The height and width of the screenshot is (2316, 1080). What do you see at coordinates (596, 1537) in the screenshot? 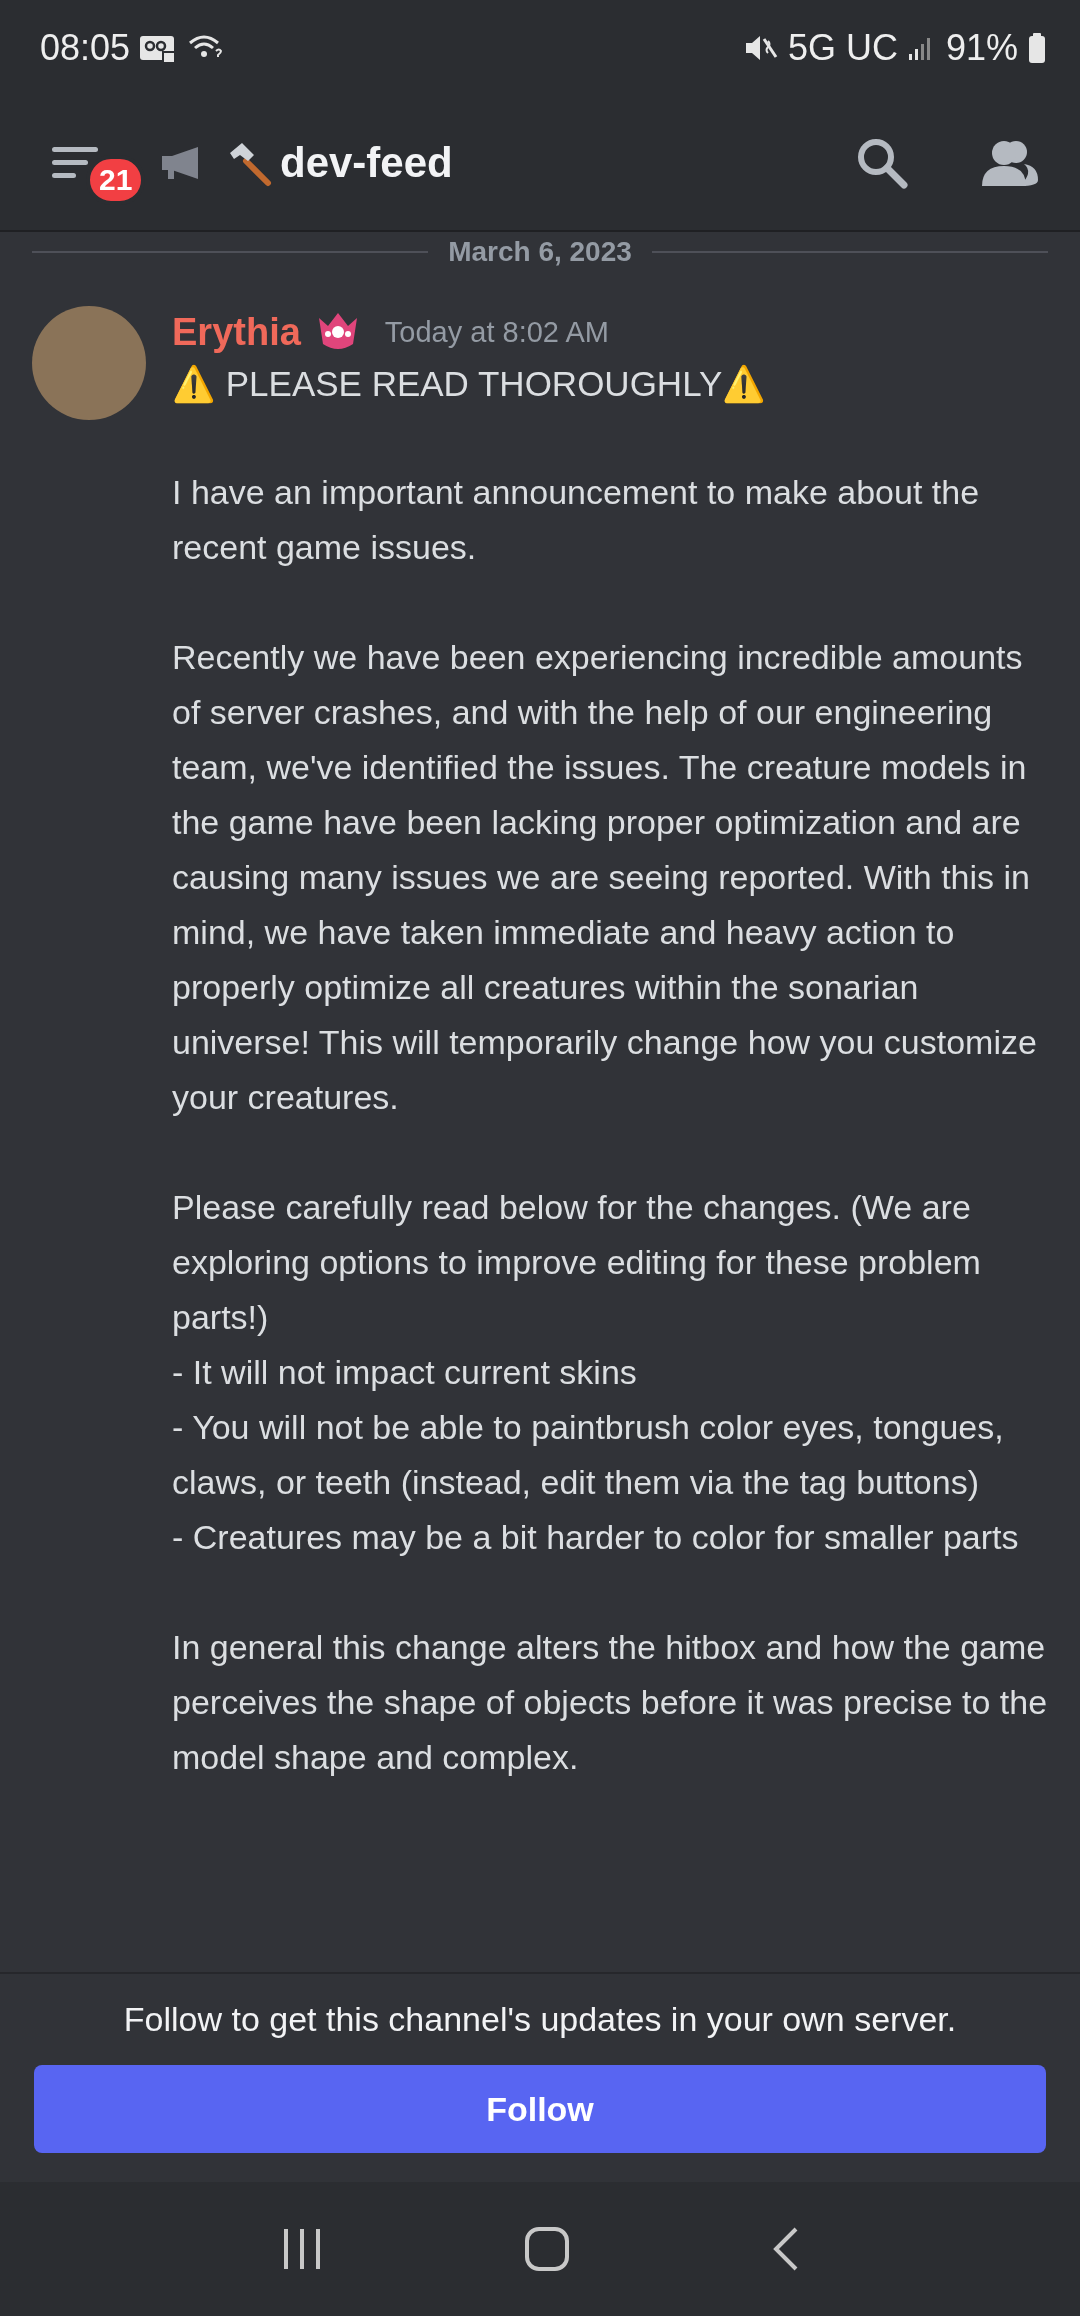
I see `message-text: - Creatures may be a bit harder to color for smaller parts` at bounding box center [596, 1537].